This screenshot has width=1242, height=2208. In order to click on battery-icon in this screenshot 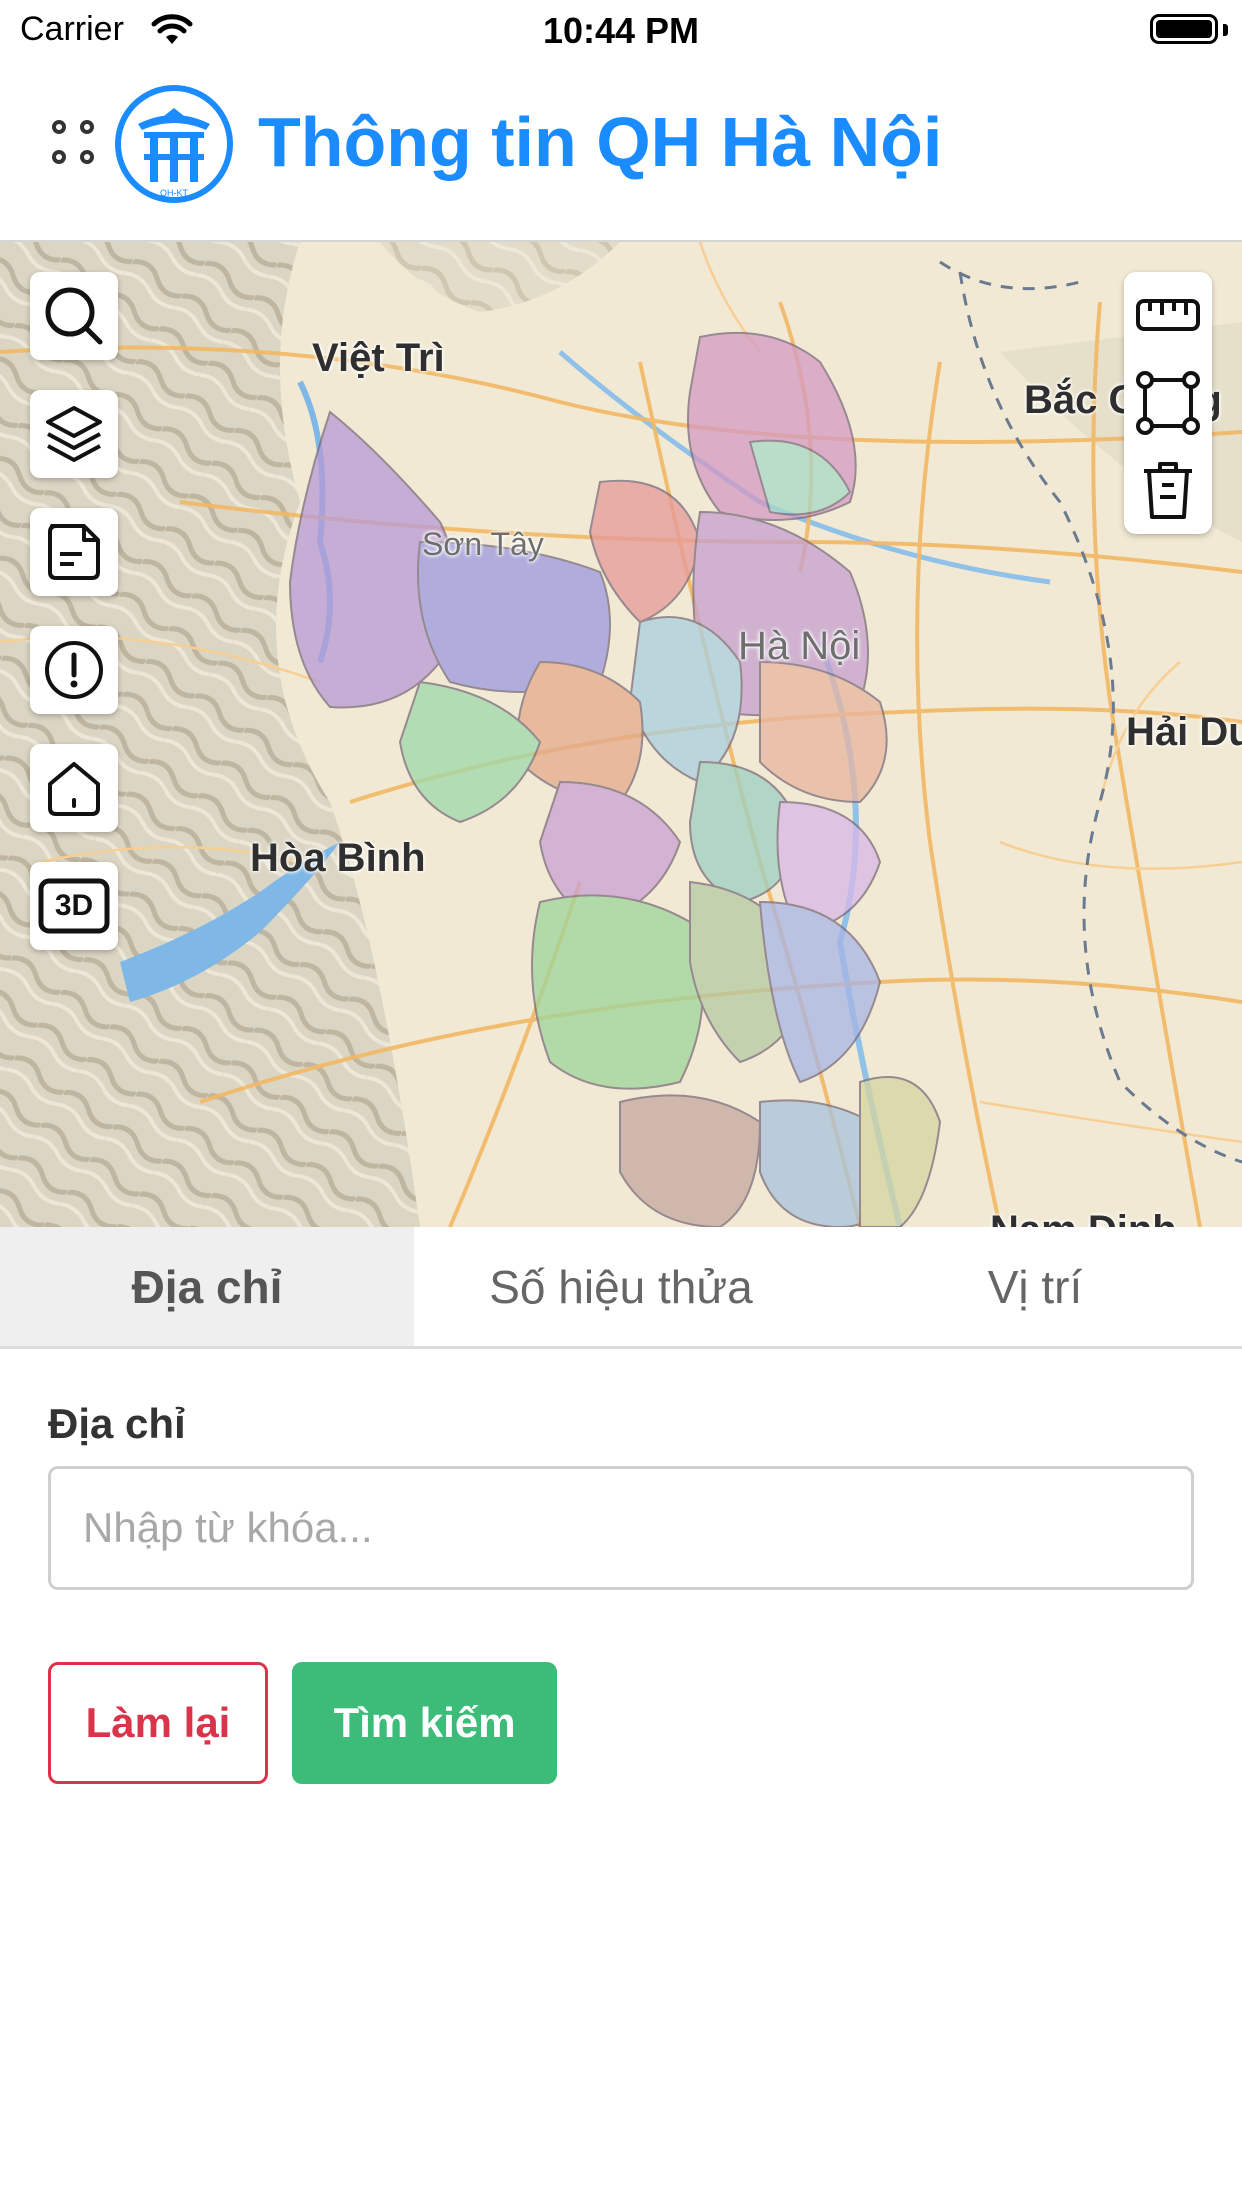, I will do `click(1184, 29)`.